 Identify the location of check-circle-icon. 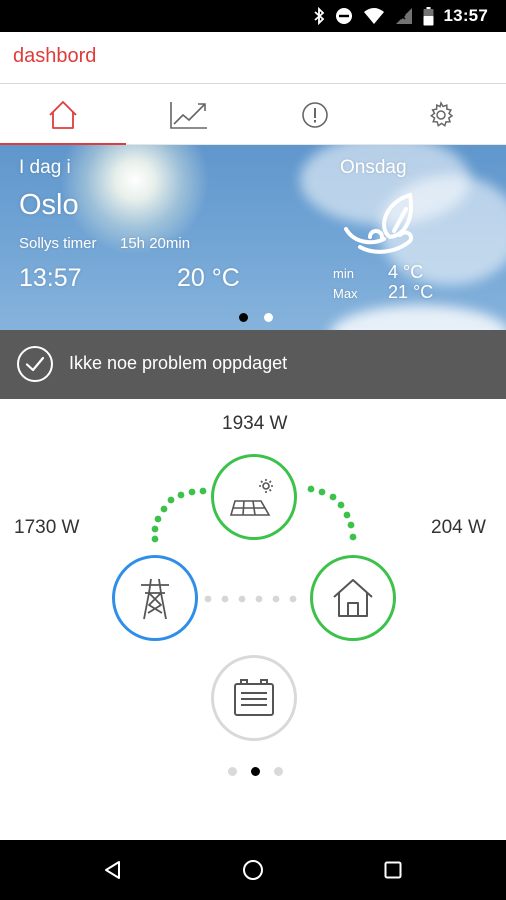
(35, 364).